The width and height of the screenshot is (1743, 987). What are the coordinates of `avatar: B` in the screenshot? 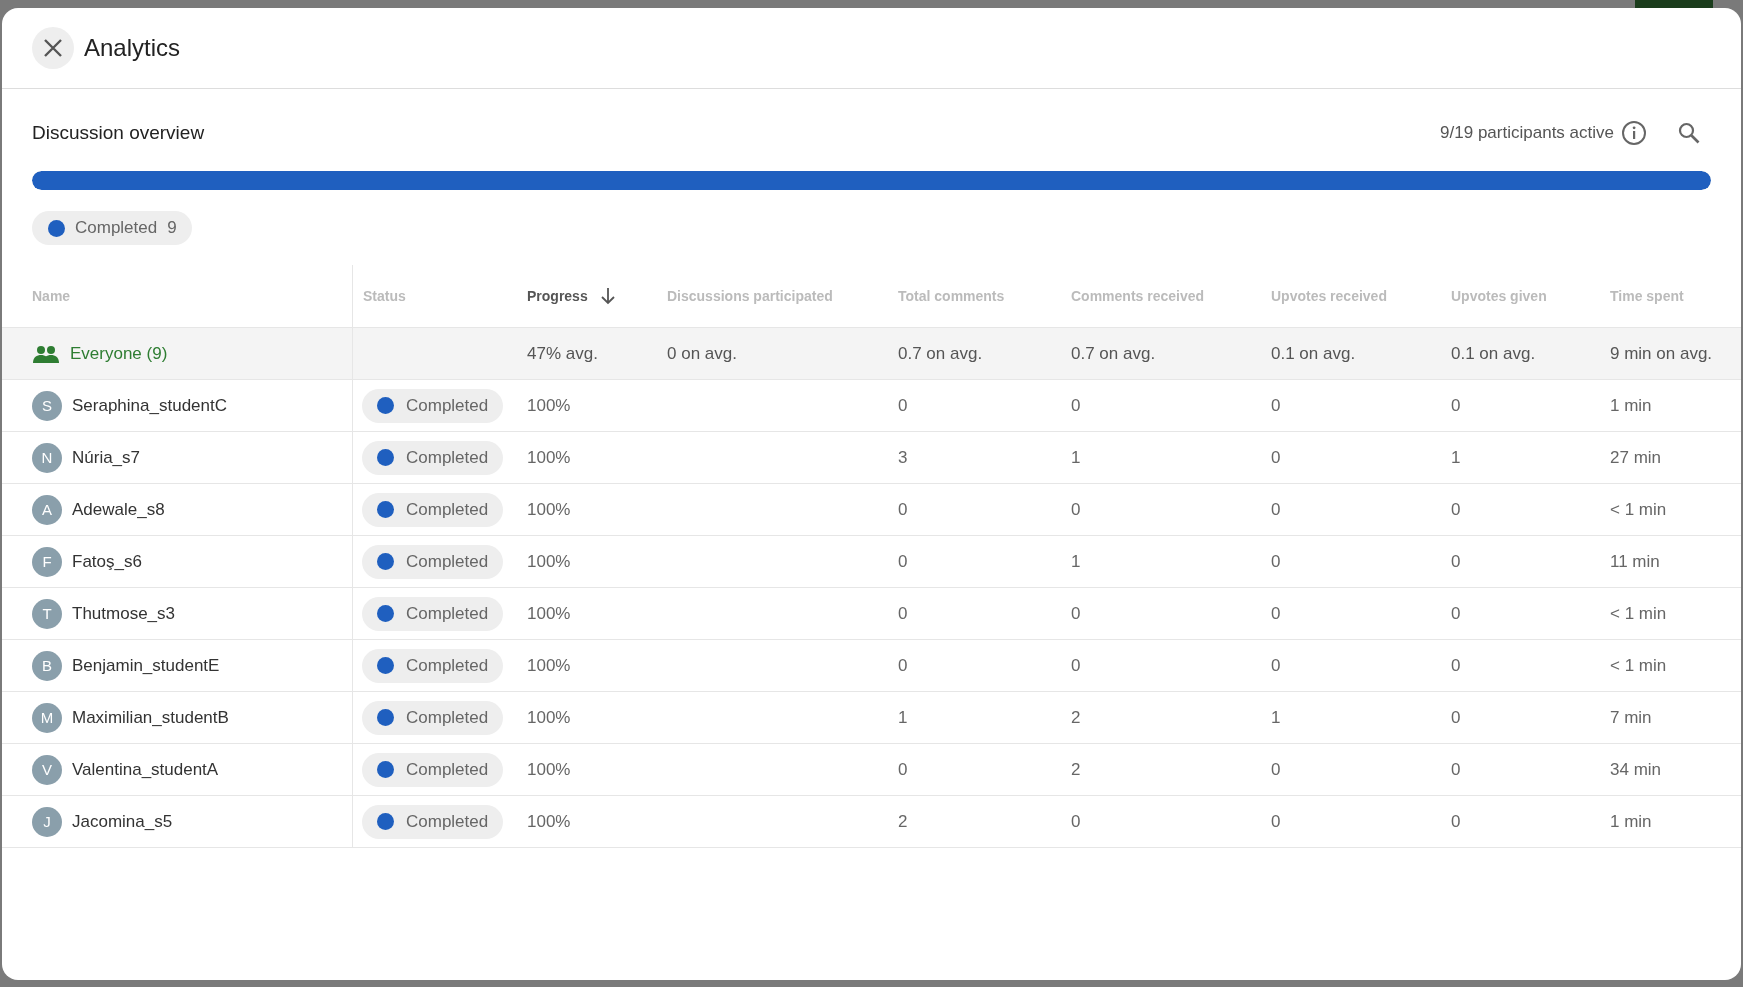 It's located at (47, 665).